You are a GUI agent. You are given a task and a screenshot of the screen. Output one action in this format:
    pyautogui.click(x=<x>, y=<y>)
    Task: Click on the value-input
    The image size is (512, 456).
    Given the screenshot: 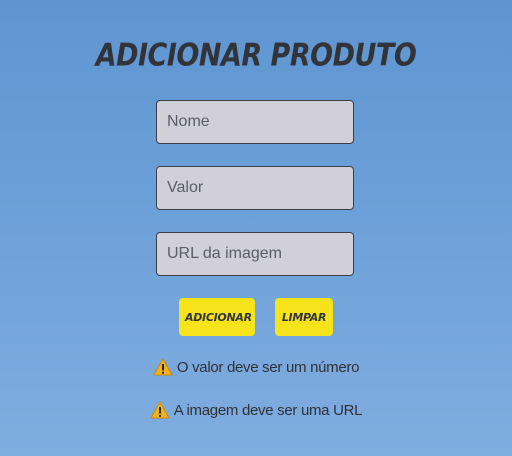 What is the action you would take?
    pyautogui.click(x=255, y=188)
    